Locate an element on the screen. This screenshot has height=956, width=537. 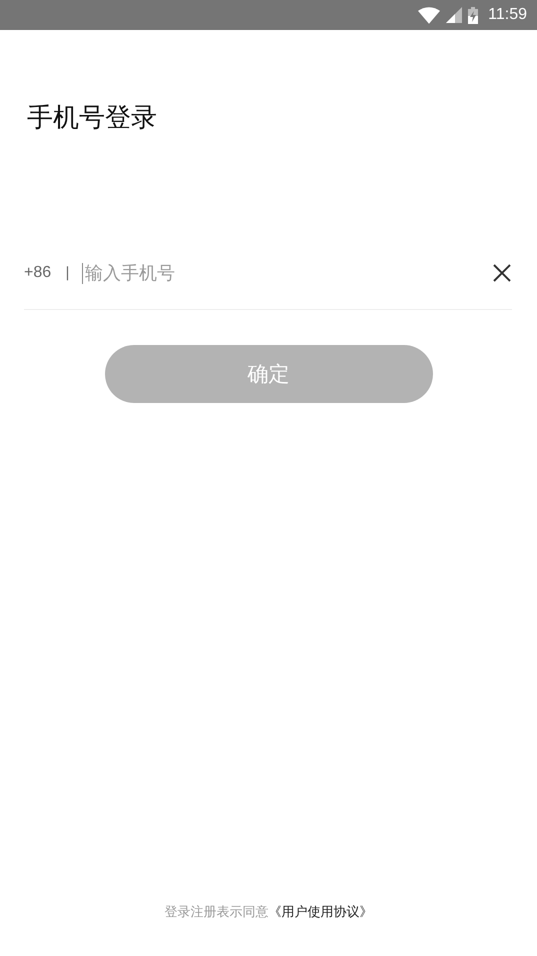
agreement-text: 登录注册表示同意《用户使用协议》 is located at coordinates (269, 912).